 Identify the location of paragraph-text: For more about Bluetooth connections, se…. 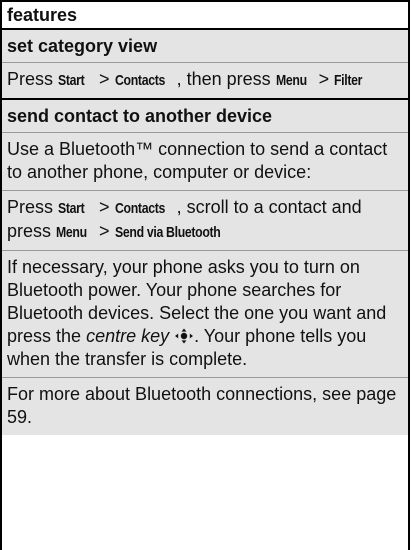
(202, 405).